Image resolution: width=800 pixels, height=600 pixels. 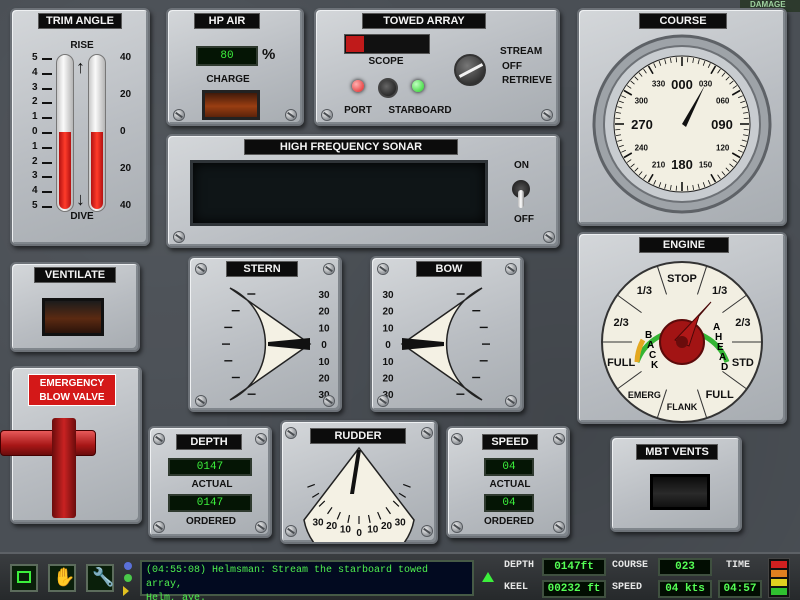 What do you see at coordinates (470, 70) in the screenshot?
I see `stream-retrieve-knob` at bounding box center [470, 70].